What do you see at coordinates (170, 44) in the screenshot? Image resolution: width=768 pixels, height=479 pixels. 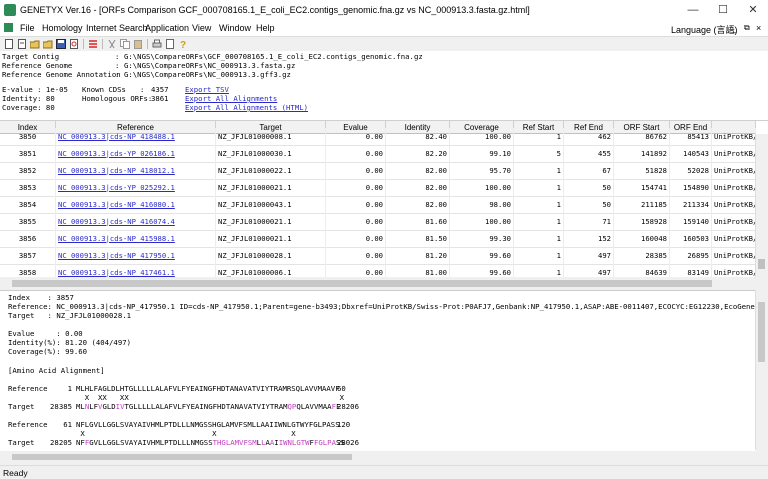 I see `page-setup-icon` at bounding box center [170, 44].